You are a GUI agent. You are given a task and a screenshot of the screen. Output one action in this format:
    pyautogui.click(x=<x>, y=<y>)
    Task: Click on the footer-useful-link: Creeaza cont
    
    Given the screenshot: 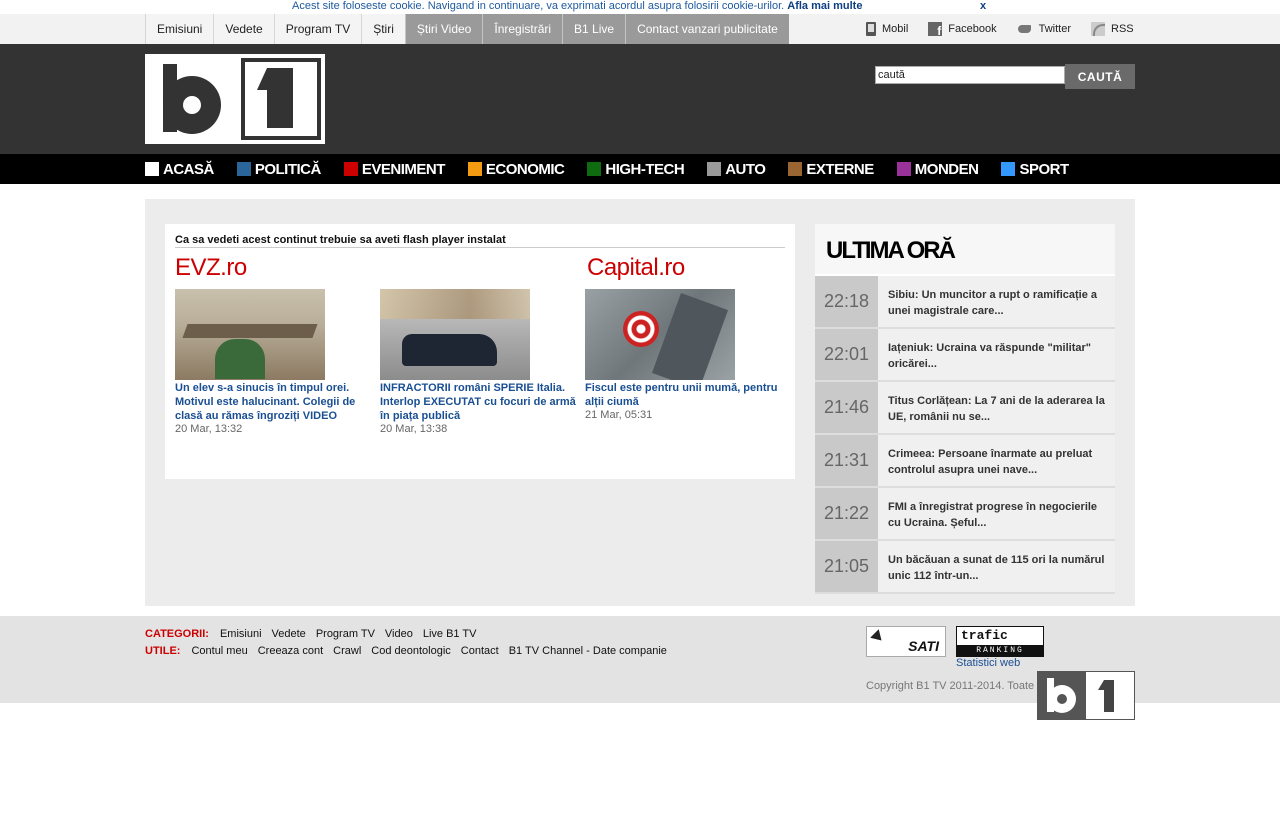 What is the action you would take?
    pyautogui.click(x=290, y=651)
    